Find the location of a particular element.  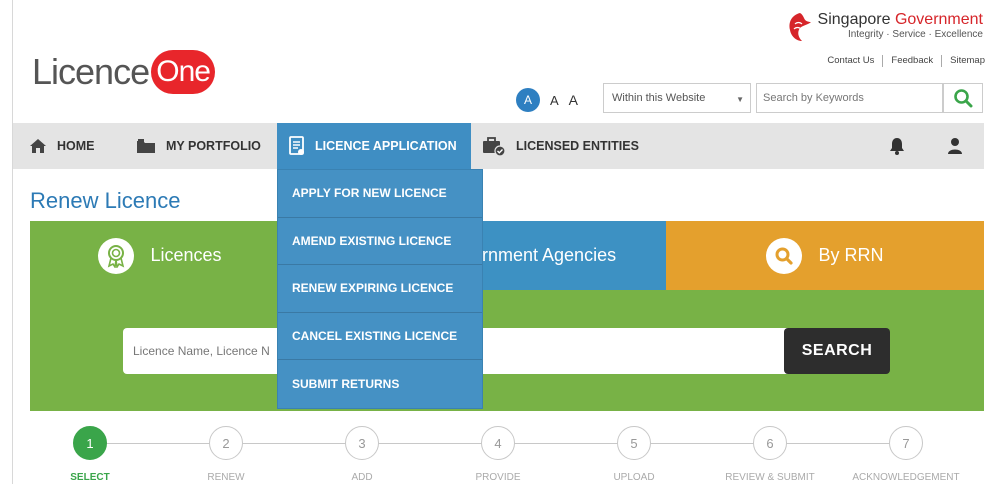

nav-licensed-entities: LICENSED ENTITIES is located at coordinates (560, 146).